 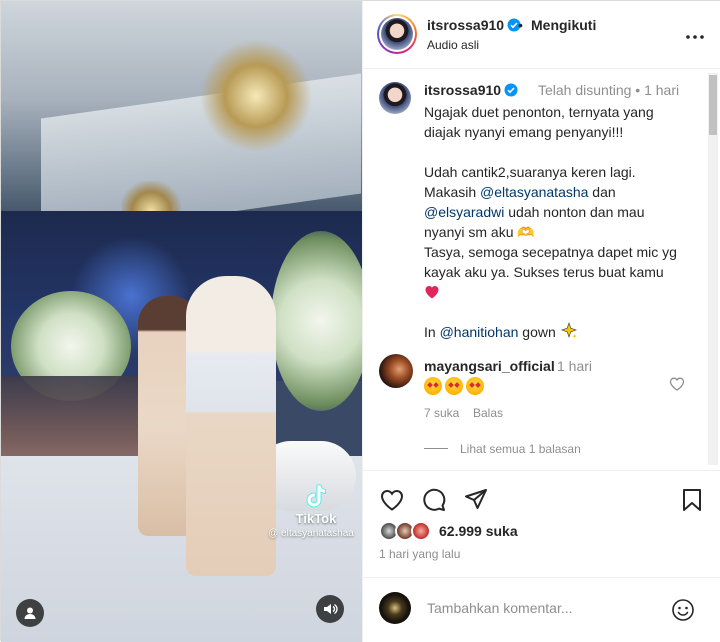 I want to click on caption-line: kayak aku ya. Sukses terus buat kamu, so click(x=544, y=272).